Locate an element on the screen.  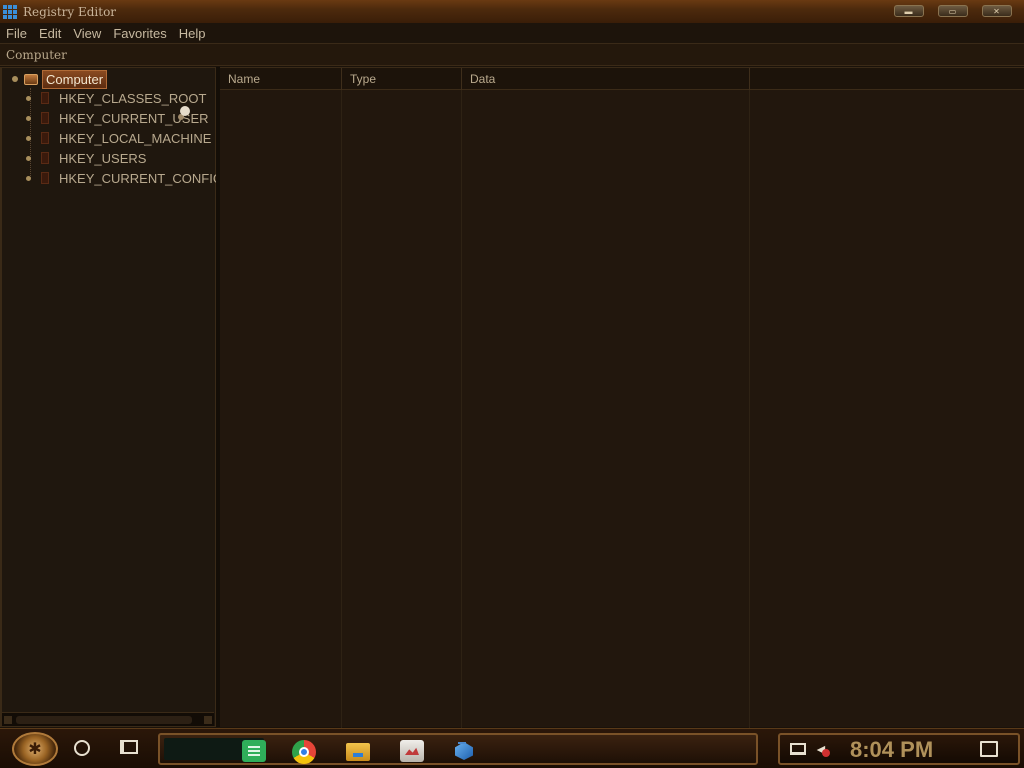
tree-item-hkey-classes-root: HKEY_CLASSES_ROOT is located at coordinates (116, 98).